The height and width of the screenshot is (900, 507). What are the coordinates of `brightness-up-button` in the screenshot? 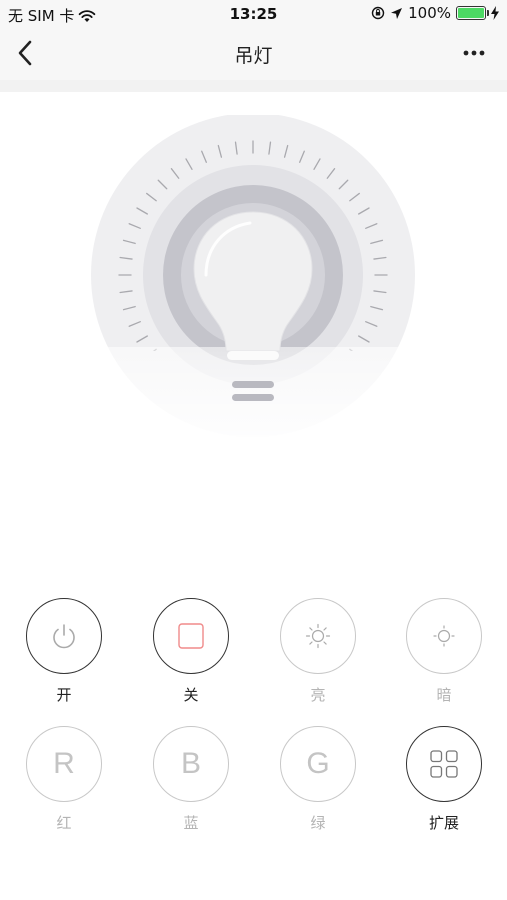 It's located at (318, 636).